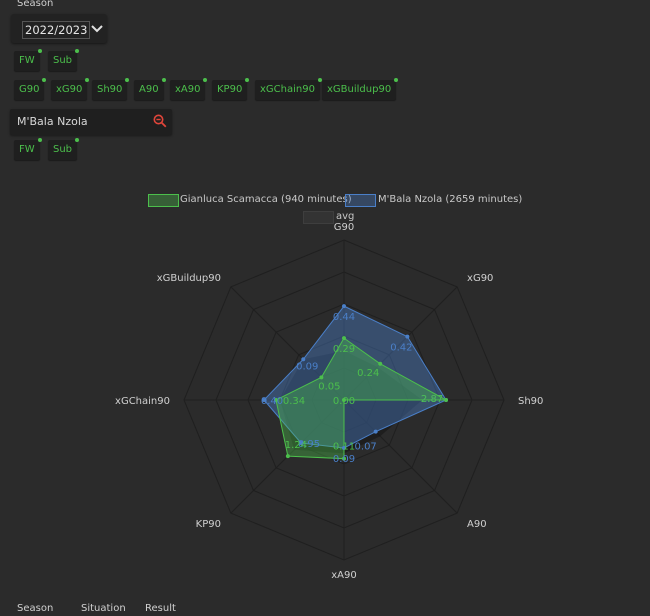 Image resolution: width=650 pixels, height=616 pixels. I want to click on axis-label-a90: A90, so click(477, 524).